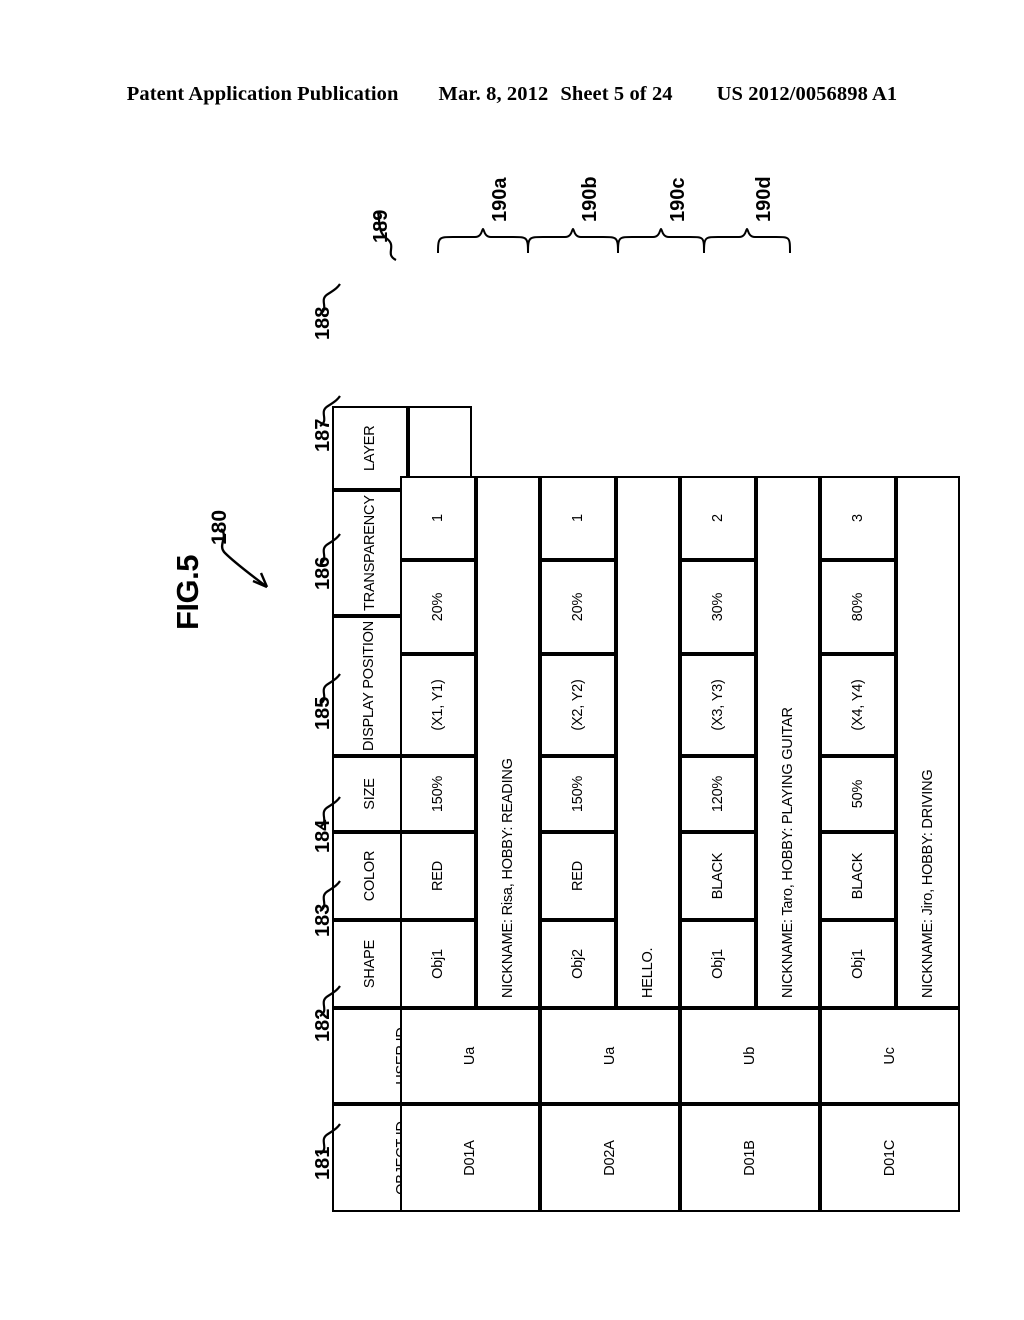 This screenshot has width=1024, height=1320. Describe the element at coordinates (470, 1158) in the screenshot. I see `cell-object-id: D01A` at that location.